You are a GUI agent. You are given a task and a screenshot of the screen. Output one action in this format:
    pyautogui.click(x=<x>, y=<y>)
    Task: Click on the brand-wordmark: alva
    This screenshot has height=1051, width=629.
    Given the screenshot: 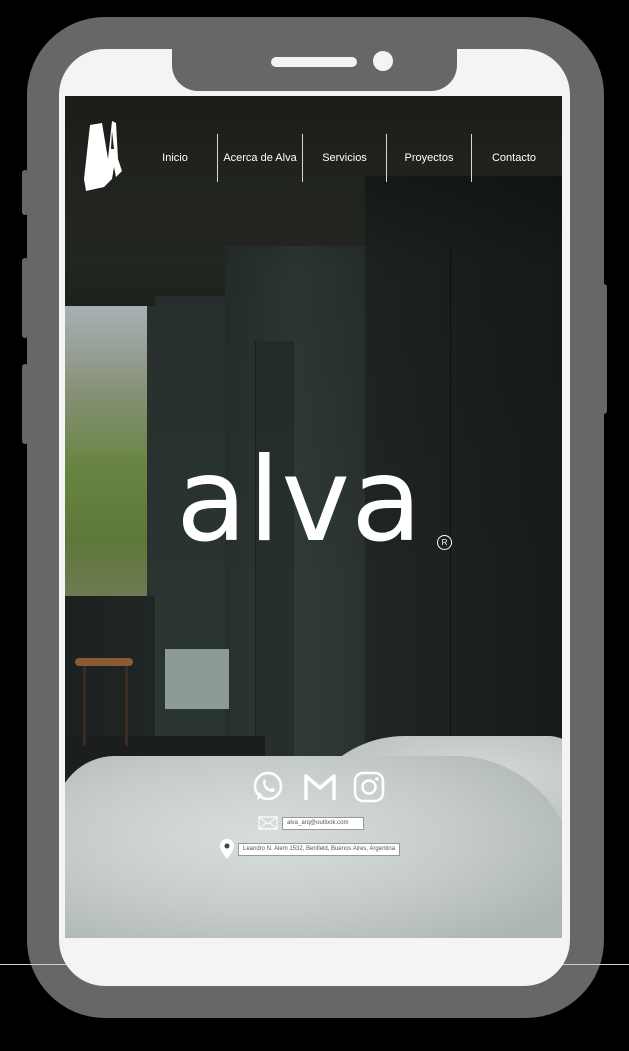 What is the action you would take?
    pyautogui.click(x=300, y=500)
    